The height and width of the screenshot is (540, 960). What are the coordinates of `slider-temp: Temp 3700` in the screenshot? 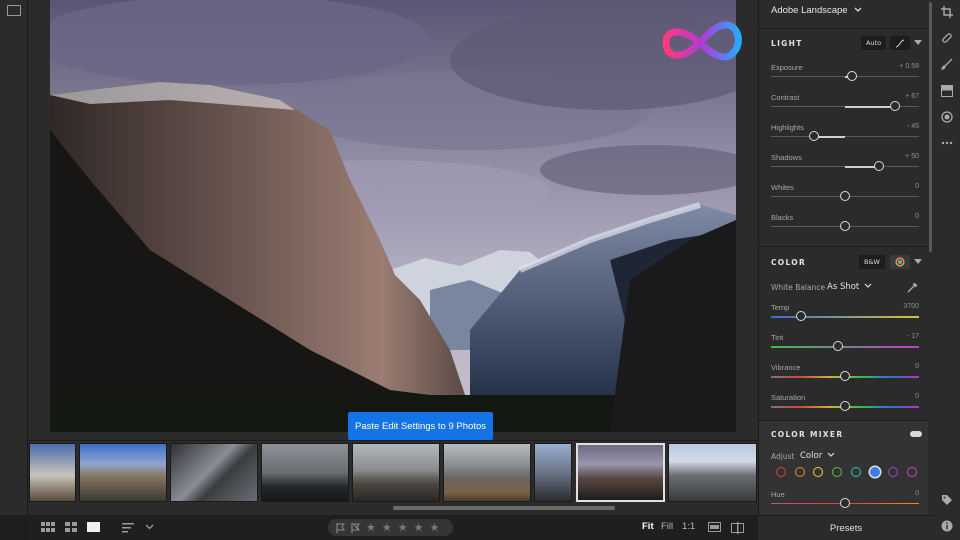 It's located at (845, 318).